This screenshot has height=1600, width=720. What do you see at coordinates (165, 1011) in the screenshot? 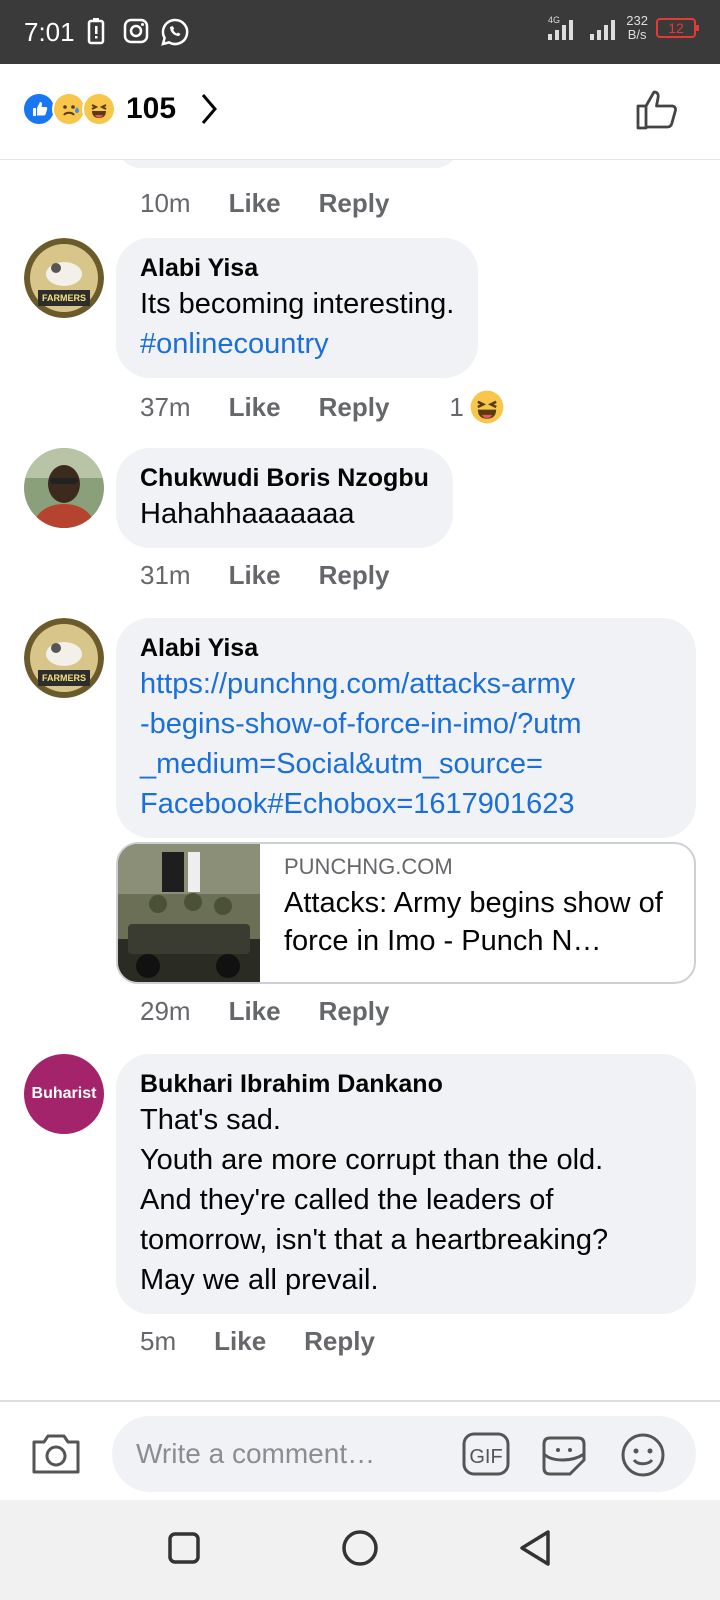
I see `comment-time: 29m` at bounding box center [165, 1011].